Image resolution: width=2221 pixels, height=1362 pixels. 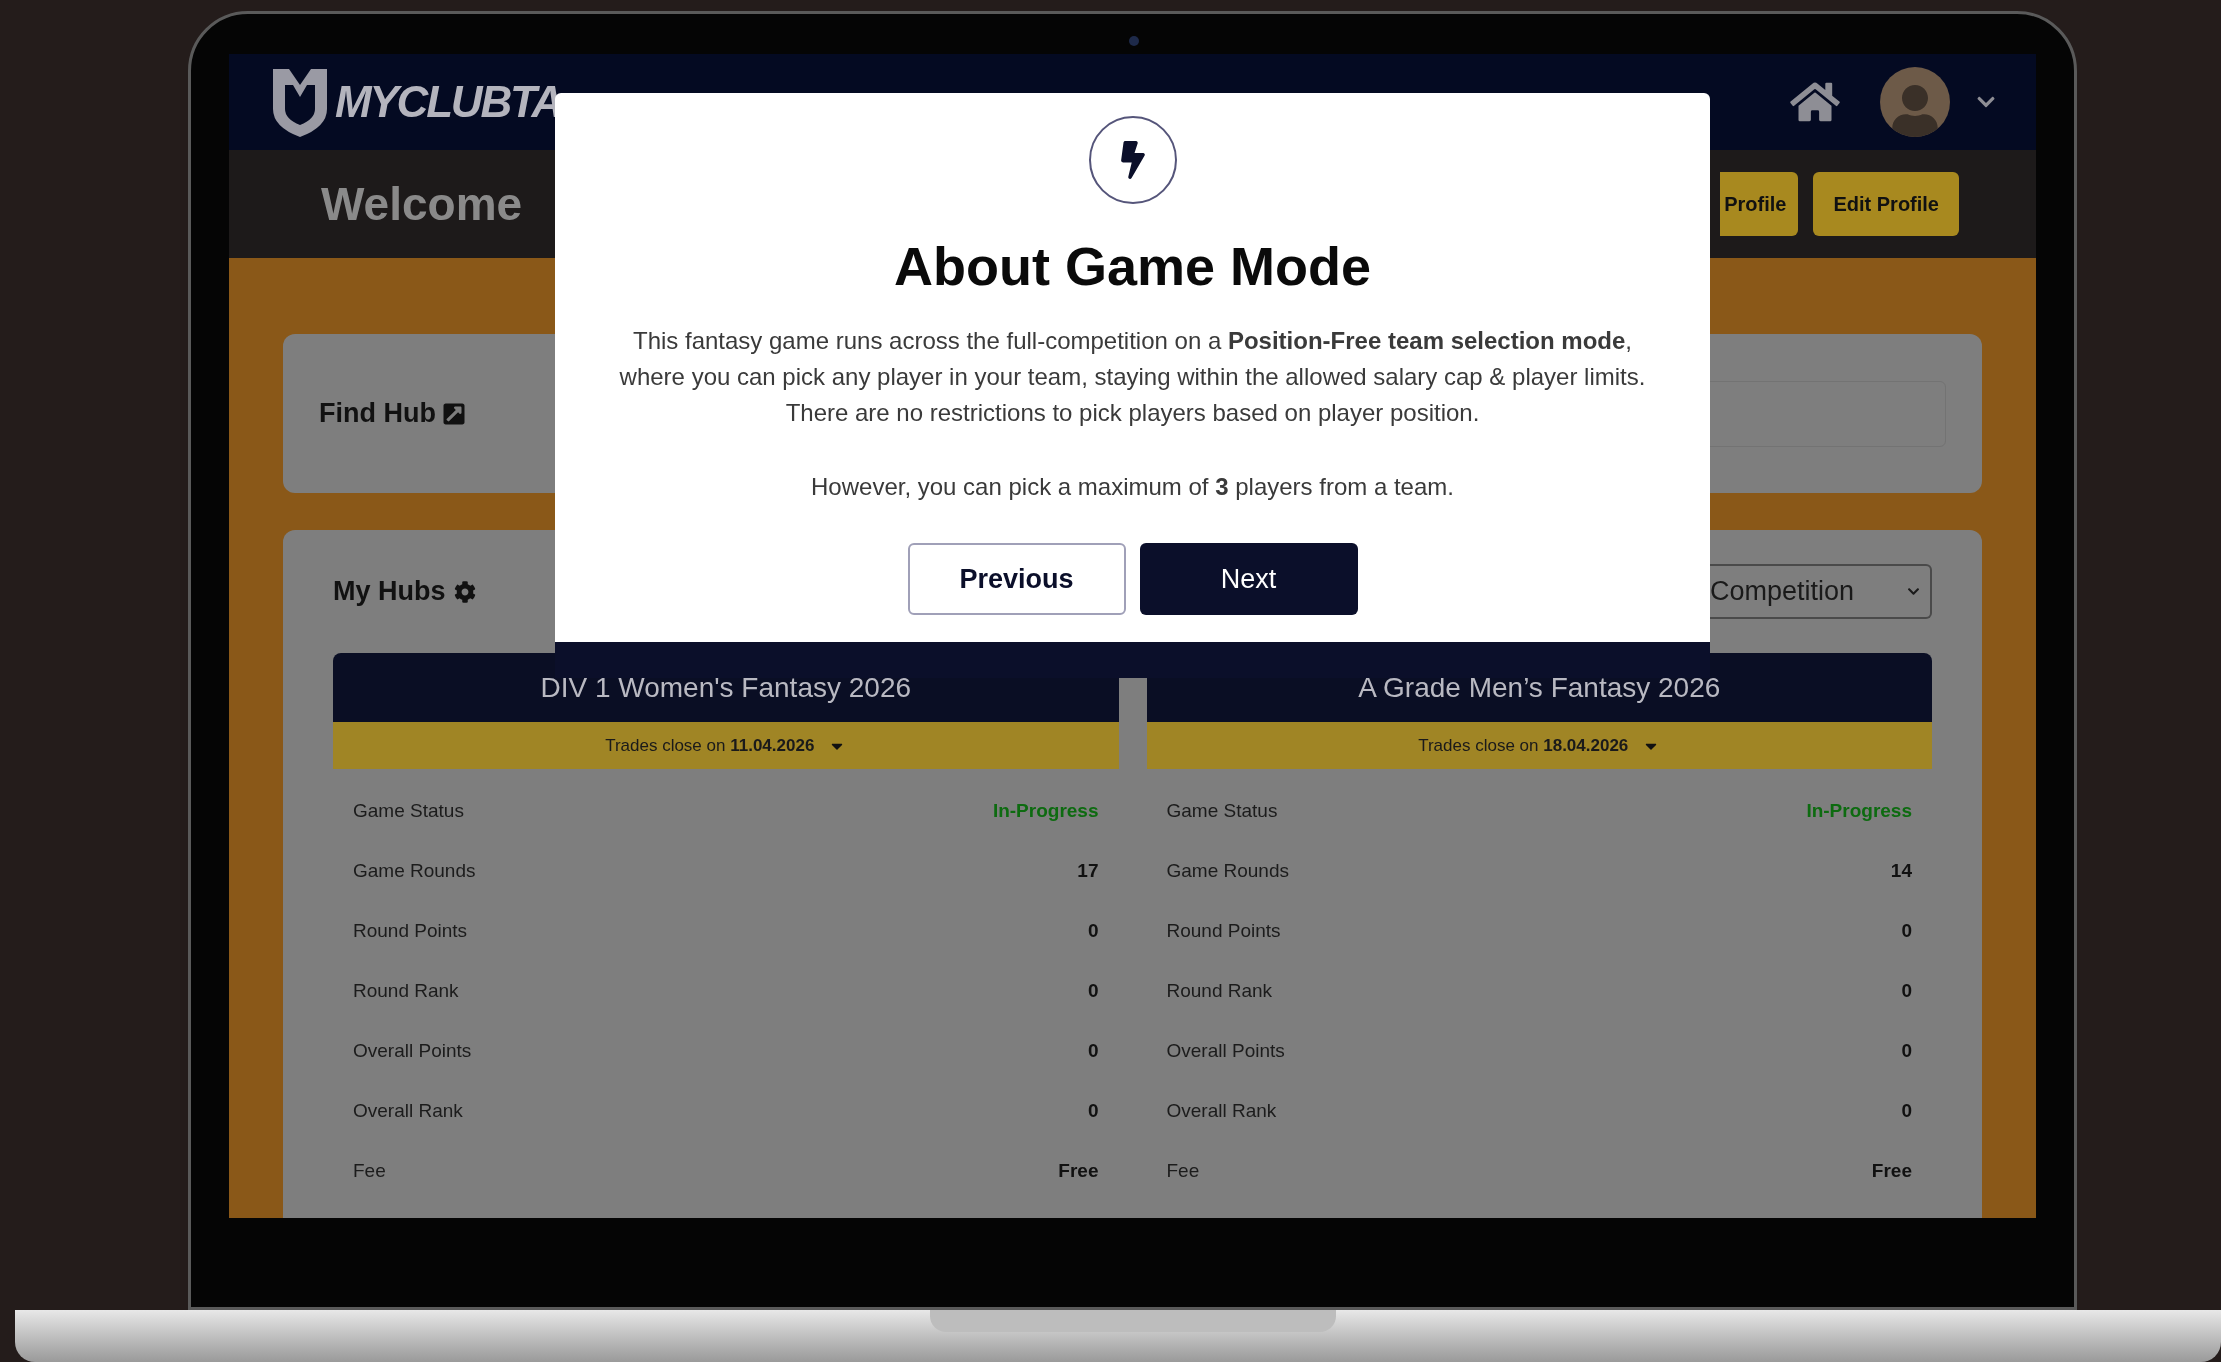 I want to click on stat-value: 14, so click(x=1901, y=870).